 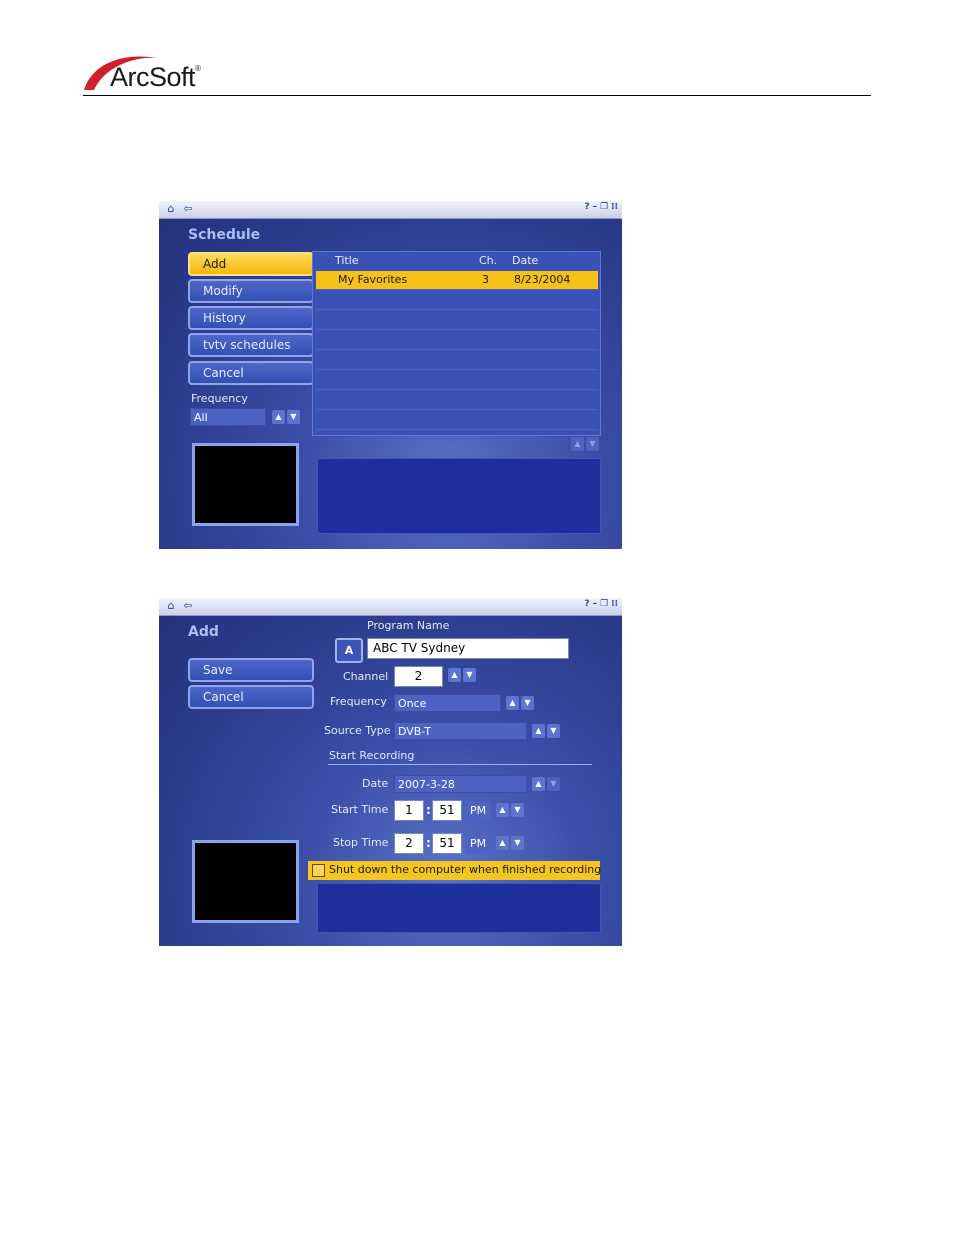 I want to click on schedule-list: Title Ch. Date My Favorites 3 8/23/2004, so click(x=456, y=343).